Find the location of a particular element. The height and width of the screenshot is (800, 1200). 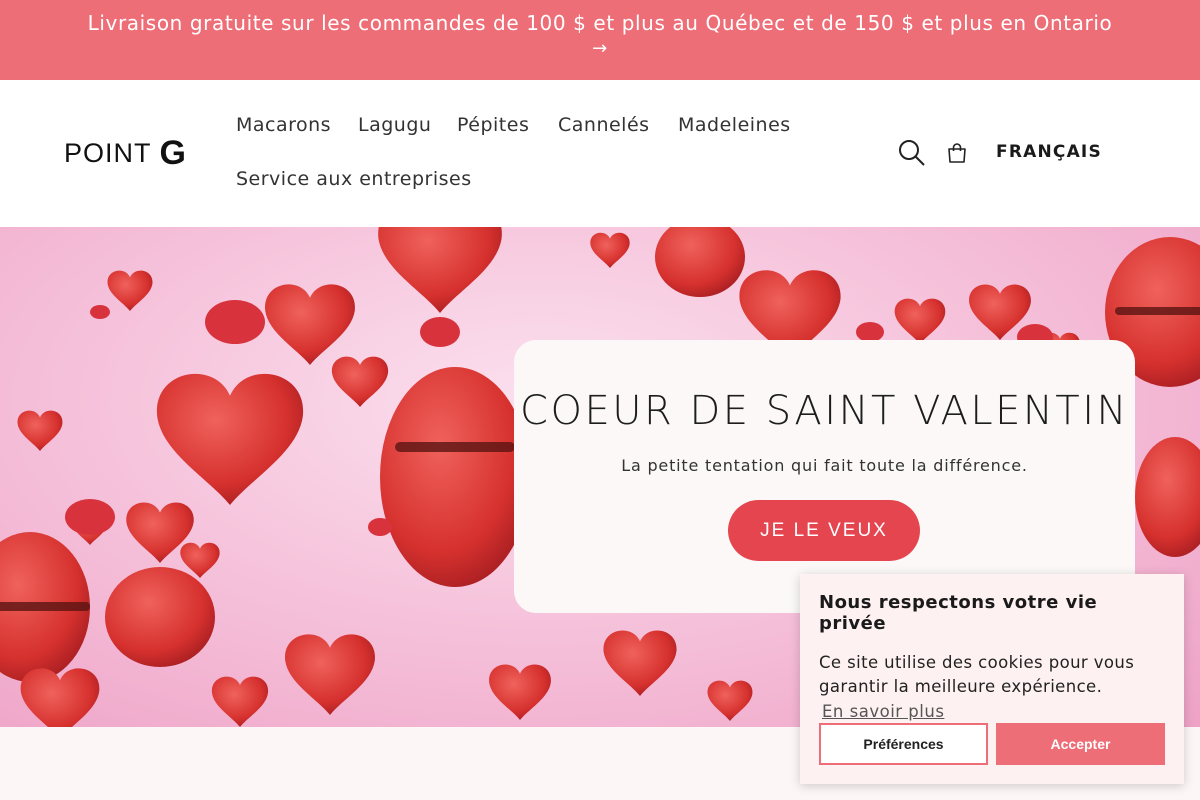

language-selector: FRANÇAIS is located at coordinates (1049, 152).